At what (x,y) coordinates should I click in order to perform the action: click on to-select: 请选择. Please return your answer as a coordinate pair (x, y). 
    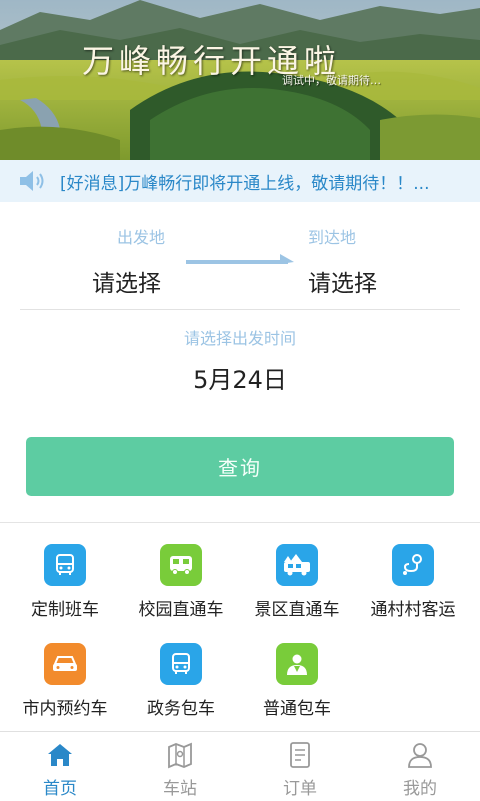
    Looking at the image, I should click on (342, 281).